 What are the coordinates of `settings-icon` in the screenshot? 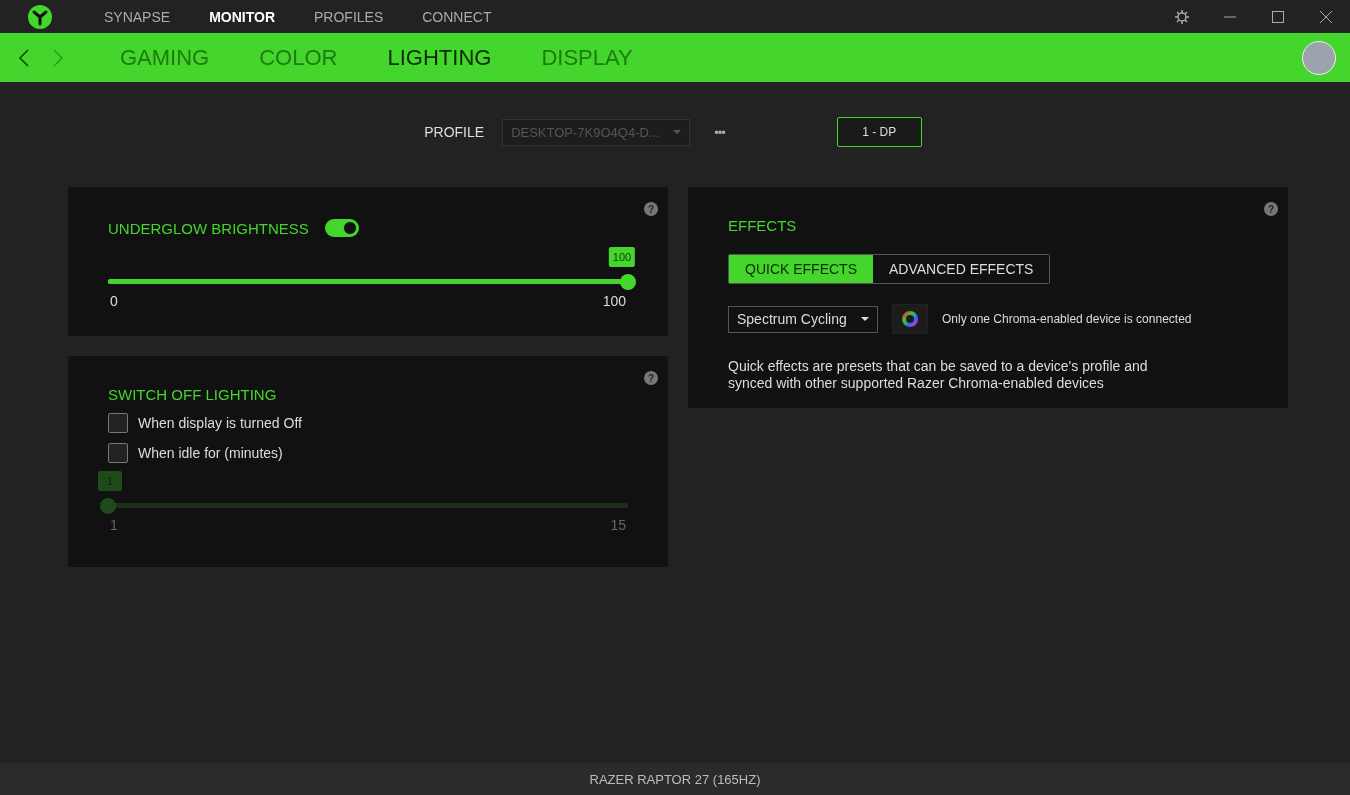 It's located at (1182, 16).